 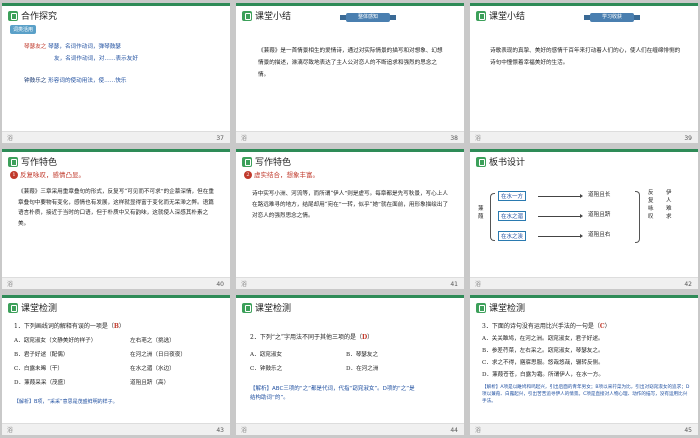 What do you see at coordinates (23, 29) in the screenshot?
I see `section-badge: 词类活用` at bounding box center [23, 29].